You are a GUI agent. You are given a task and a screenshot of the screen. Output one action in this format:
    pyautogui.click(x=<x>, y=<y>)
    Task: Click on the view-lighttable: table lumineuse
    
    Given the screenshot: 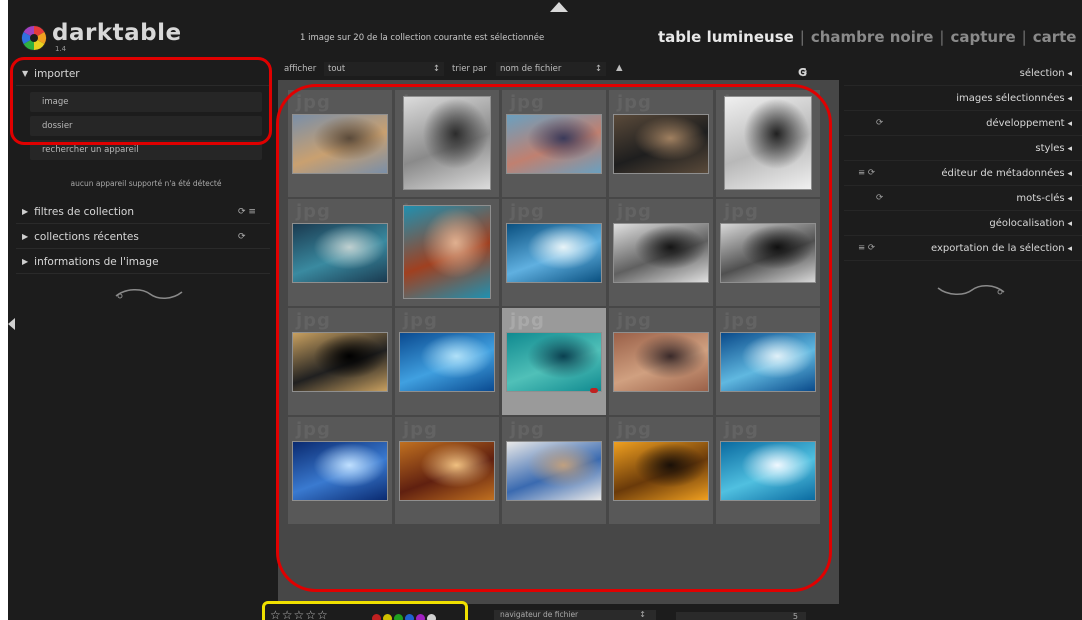 What is the action you would take?
    pyautogui.click(x=726, y=37)
    